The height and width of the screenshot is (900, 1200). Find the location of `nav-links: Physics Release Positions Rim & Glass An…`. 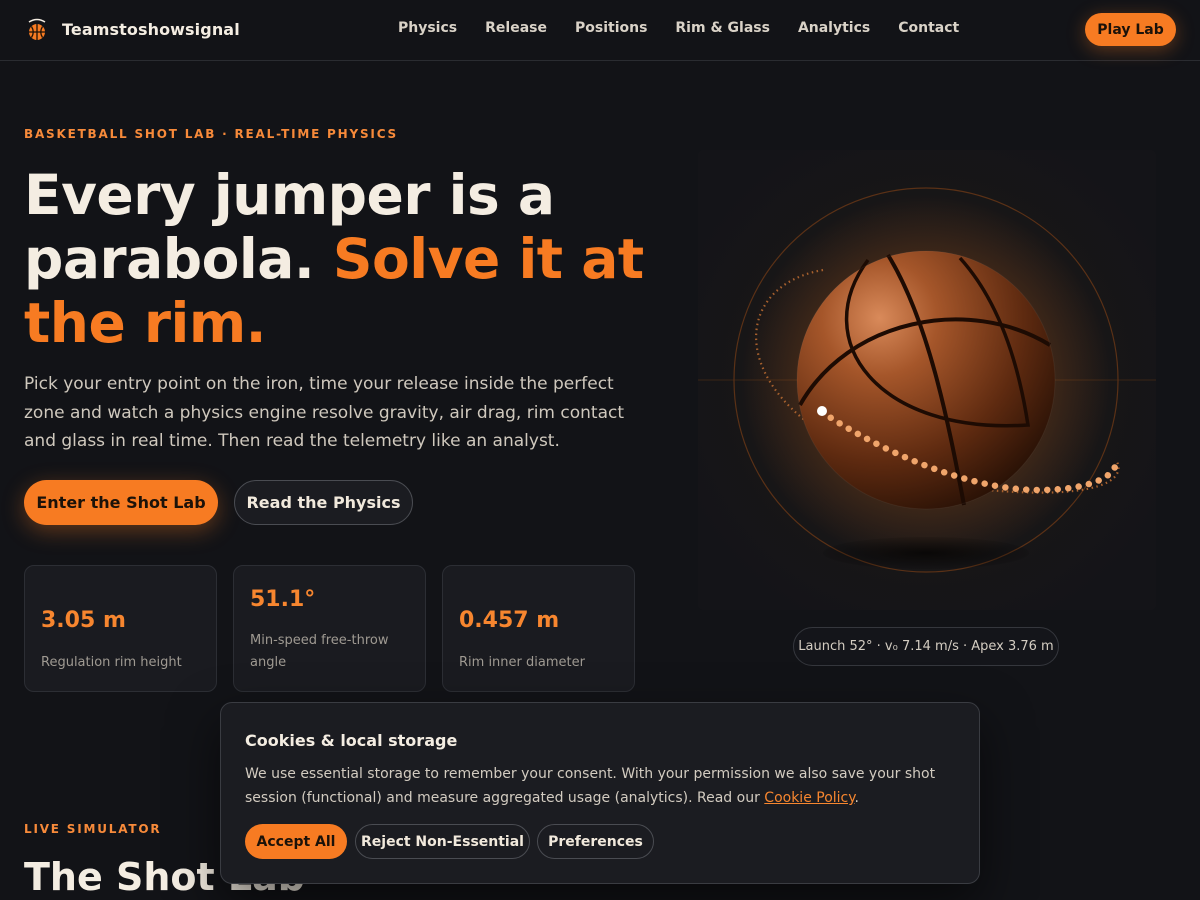

nav-links: Physics Release Positions Rim & Glass An… is located at coordinates (692, 28).